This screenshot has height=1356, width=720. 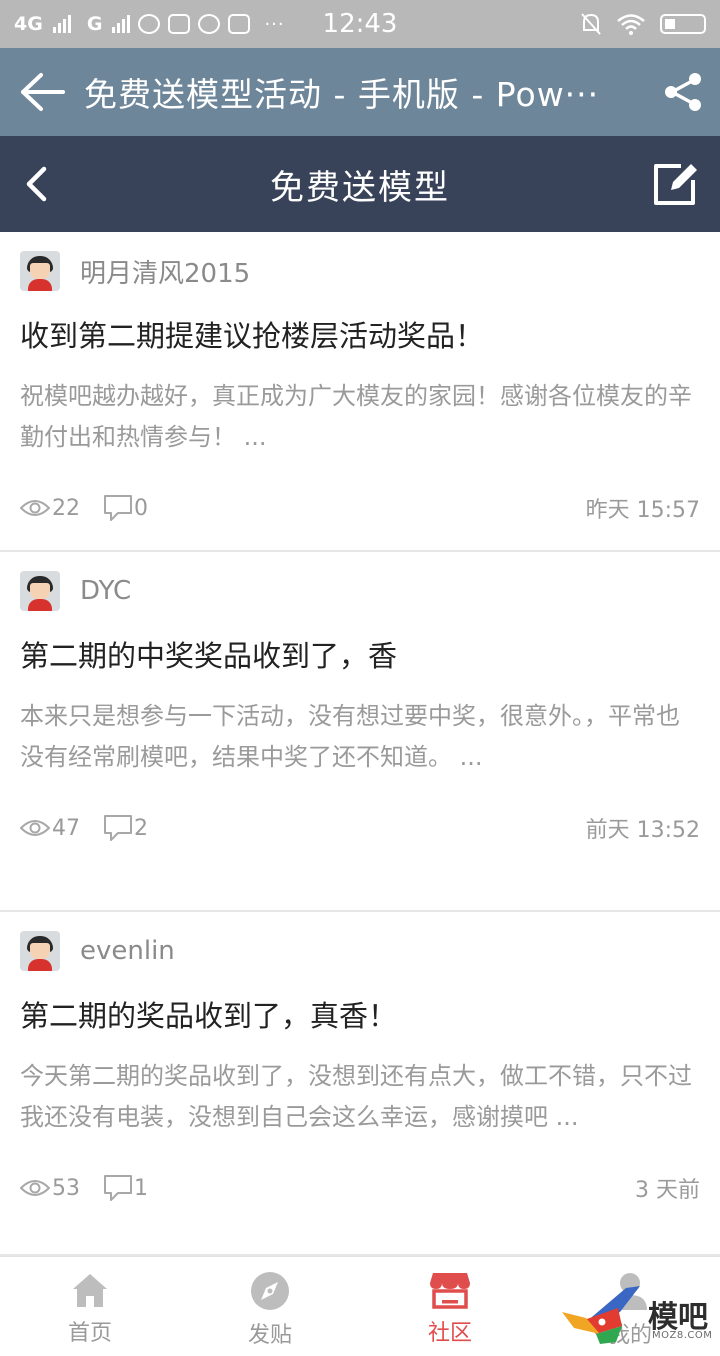 What do you see at coordinates (360, 508) in the screenshot?
I see `post-meta: 22 0 昨天 15:57` at bounding box center [360, 508].